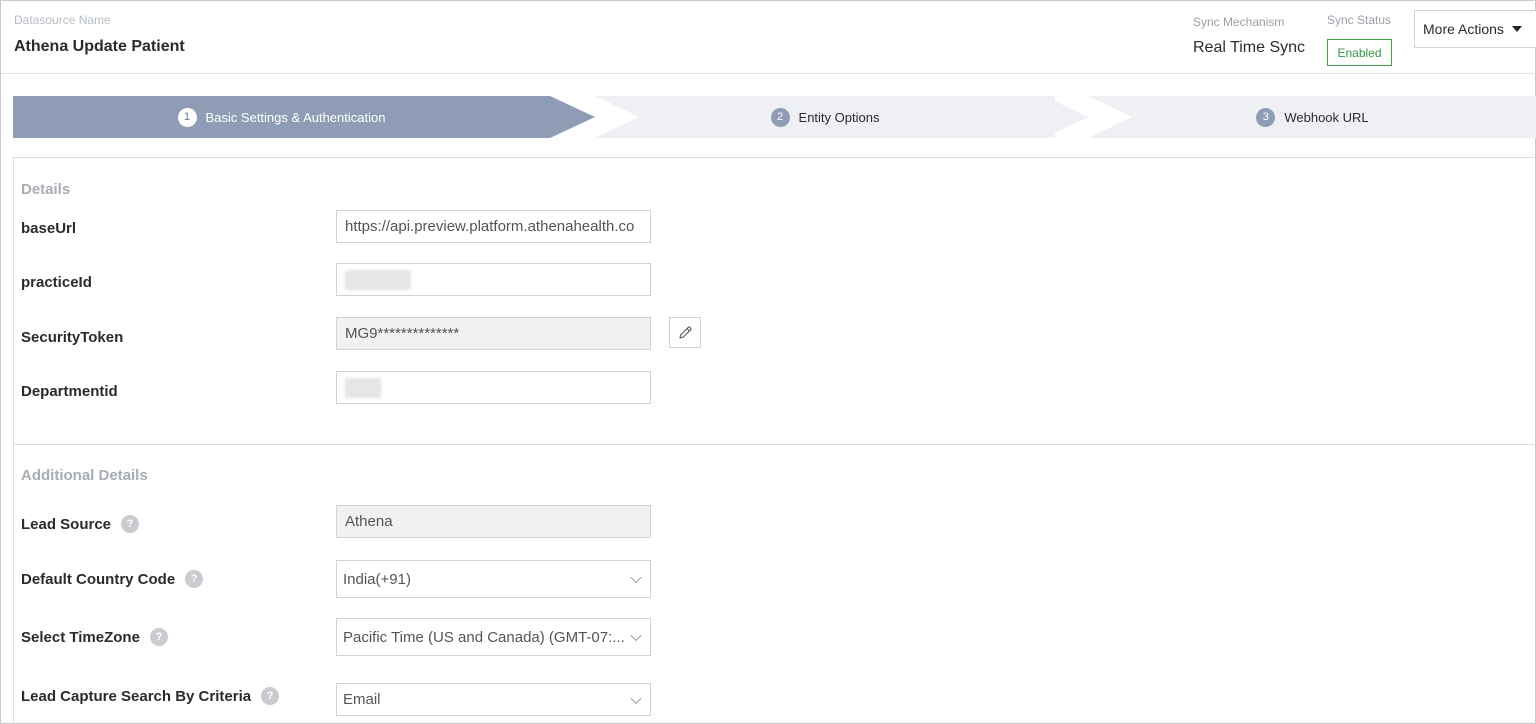 The height and width of the screenshot is (724, 1536). I want to click on departmentid-input, so click(493, 387).